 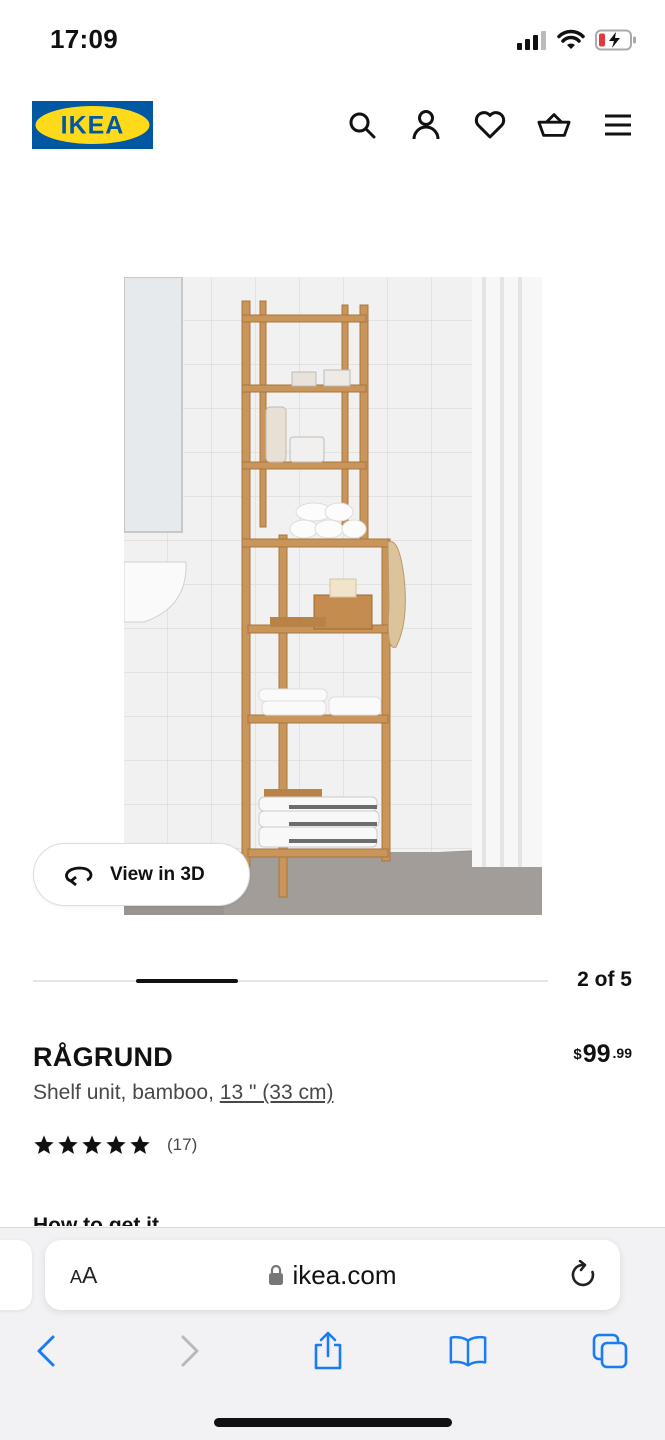 I want to click on home-indicator, so click(x=333, y=1422).